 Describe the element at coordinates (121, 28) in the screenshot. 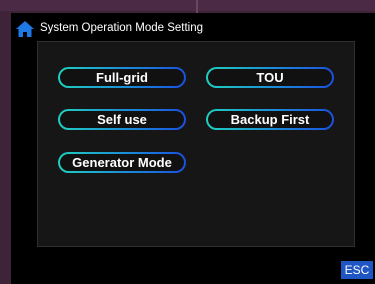

I see `page-title: System Operation Mode Setting` at that location.